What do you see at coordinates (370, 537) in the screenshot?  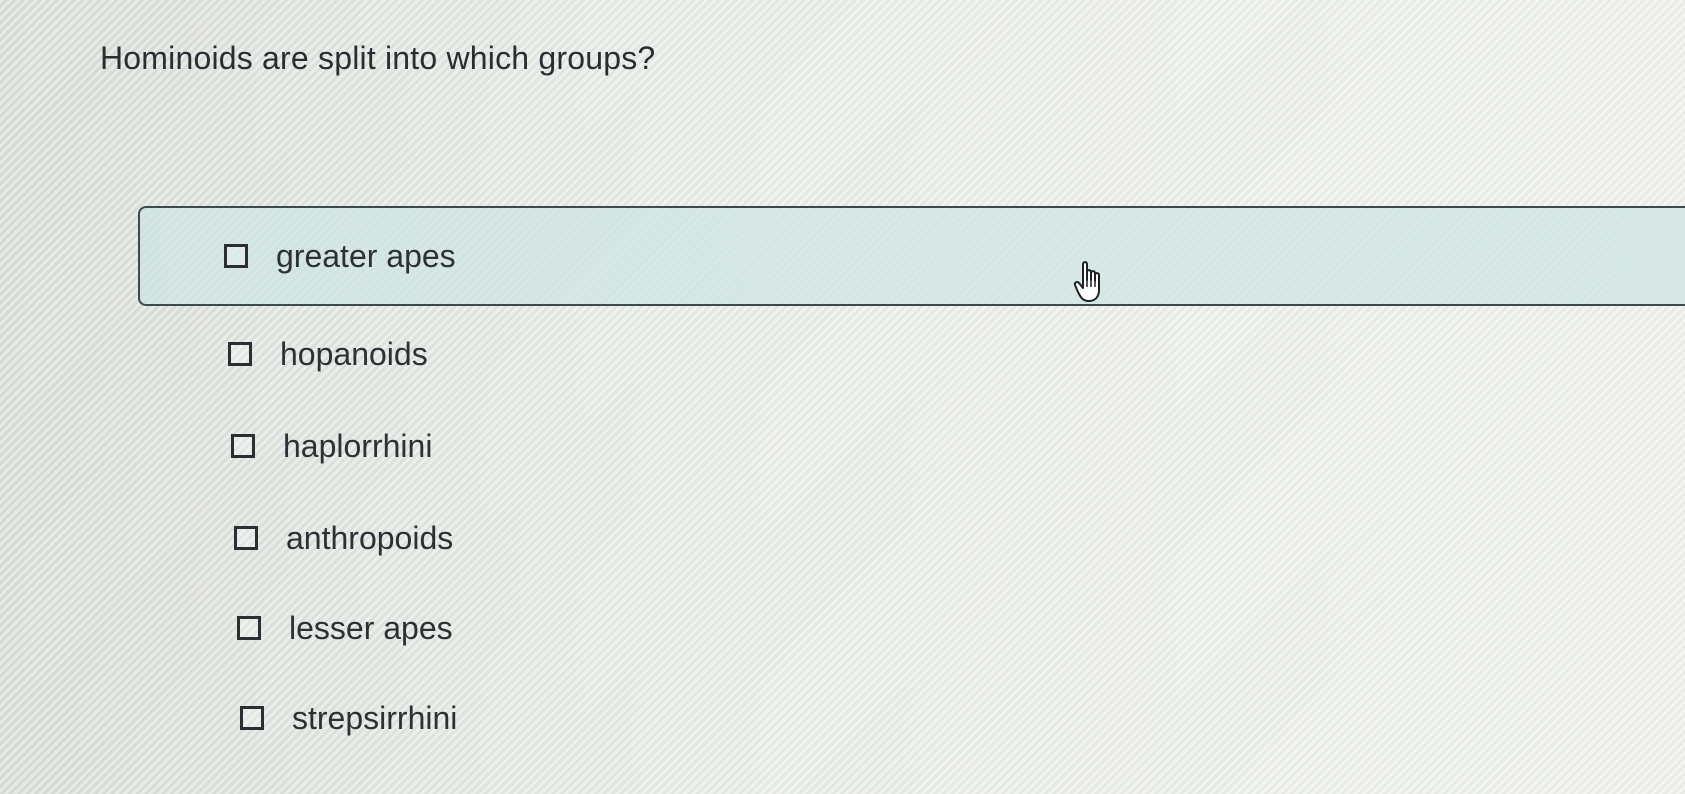 I see `option-label: anthropoids` at bounding box center [370, 537].